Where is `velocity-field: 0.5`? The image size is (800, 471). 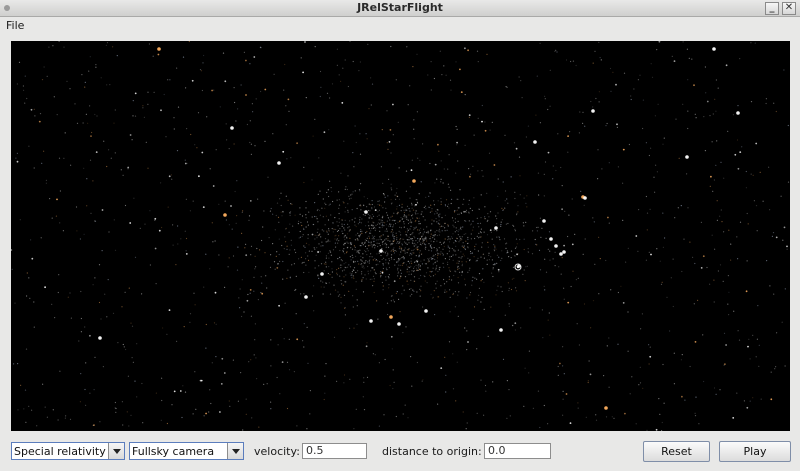 velocity-field: 0.5 is located at coordinates (334, 451).